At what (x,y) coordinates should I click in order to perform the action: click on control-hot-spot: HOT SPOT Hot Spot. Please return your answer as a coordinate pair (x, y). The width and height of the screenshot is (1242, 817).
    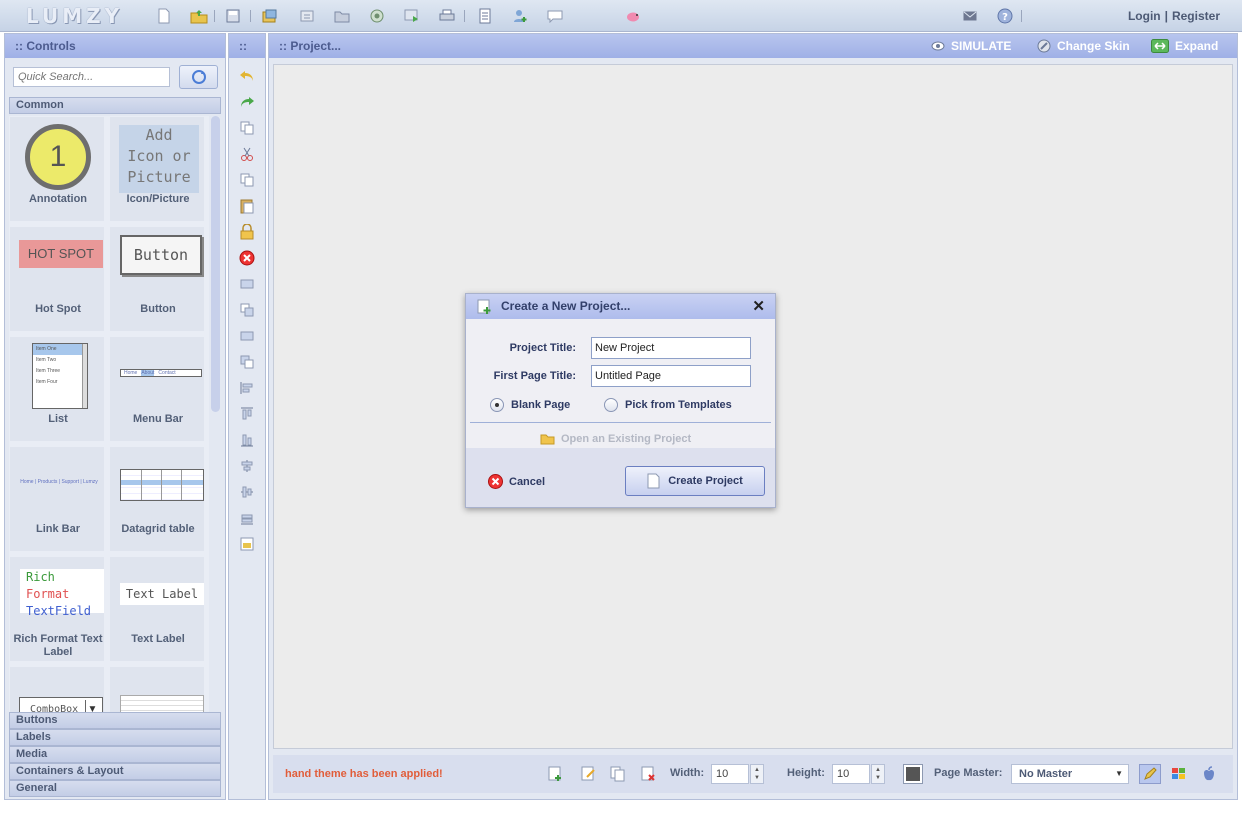
    Looking at the image, I should click on (57, 279).